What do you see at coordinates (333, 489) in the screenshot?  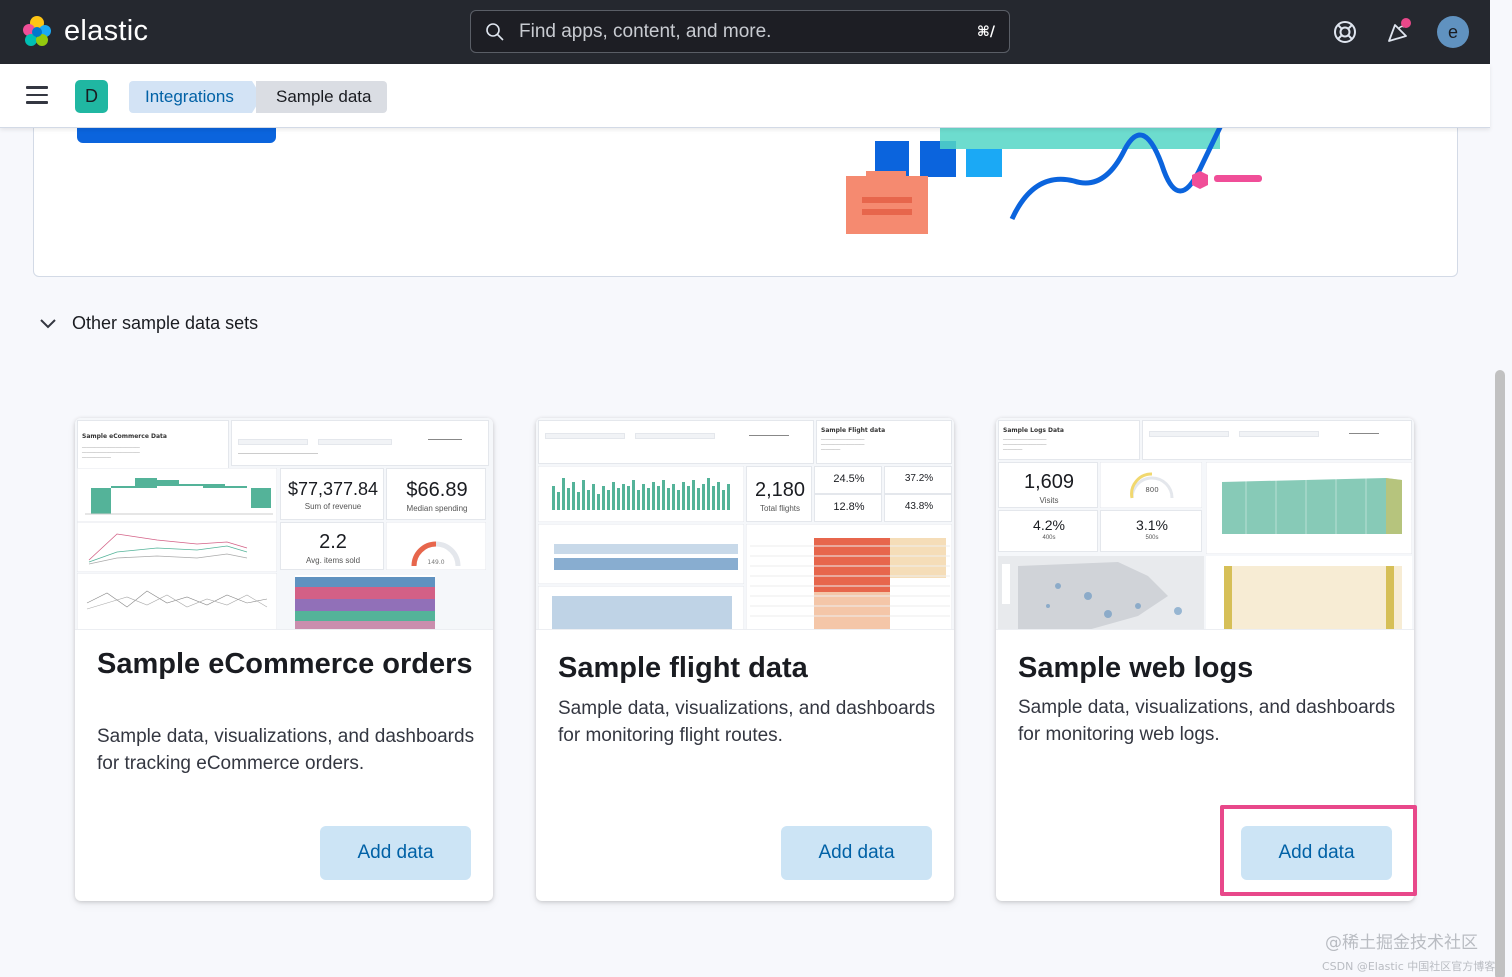 I see `revenue-value: $77,377.84` at bounding box center [333, 489].